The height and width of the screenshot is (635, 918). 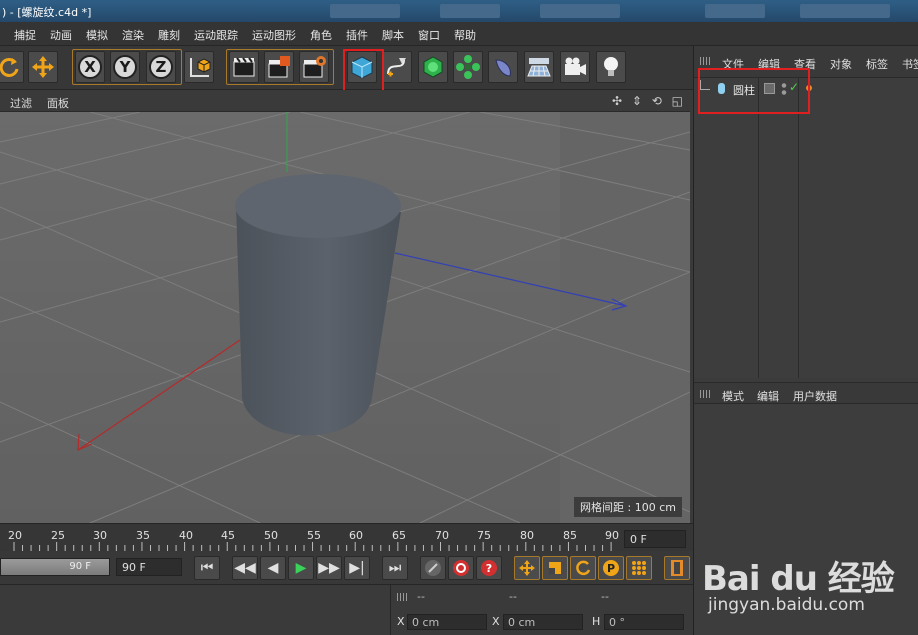 I want to click on next-frame-button: ▶▶, so click(x=329, y=568).